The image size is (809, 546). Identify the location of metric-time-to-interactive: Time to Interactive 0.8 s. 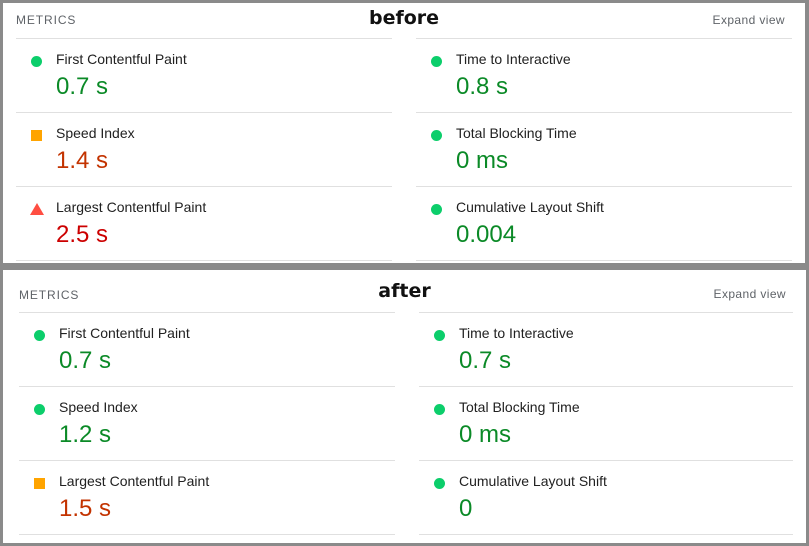
(604, 76).